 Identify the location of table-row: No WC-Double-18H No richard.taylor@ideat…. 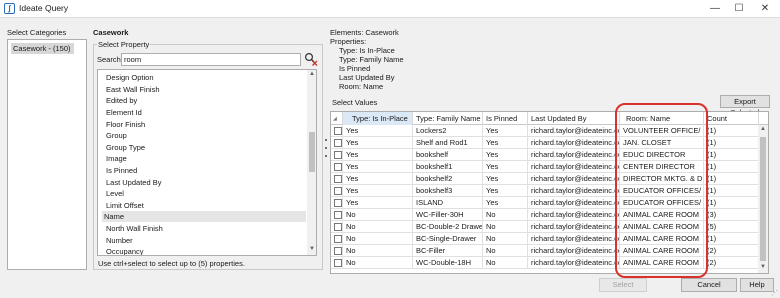
(549, 263).